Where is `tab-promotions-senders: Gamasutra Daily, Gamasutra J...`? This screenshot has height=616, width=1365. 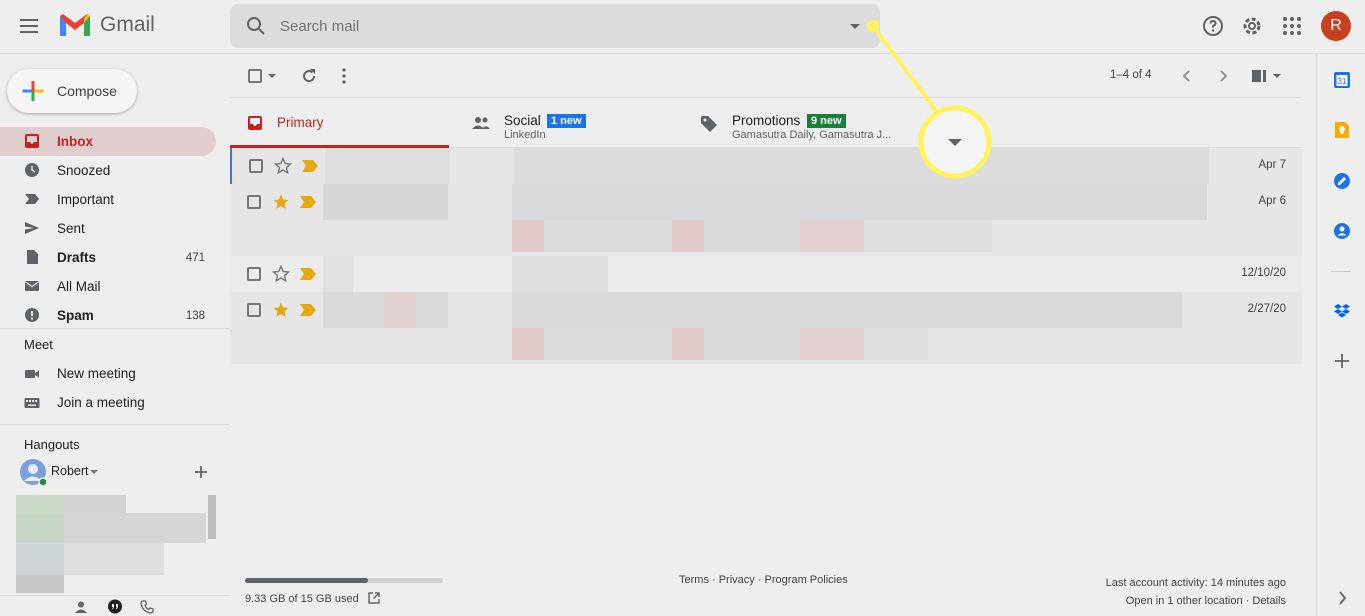 tab-promotions-senders: Gamasutra Daily, Gamasutra J... is located at coordinates (812, 135).